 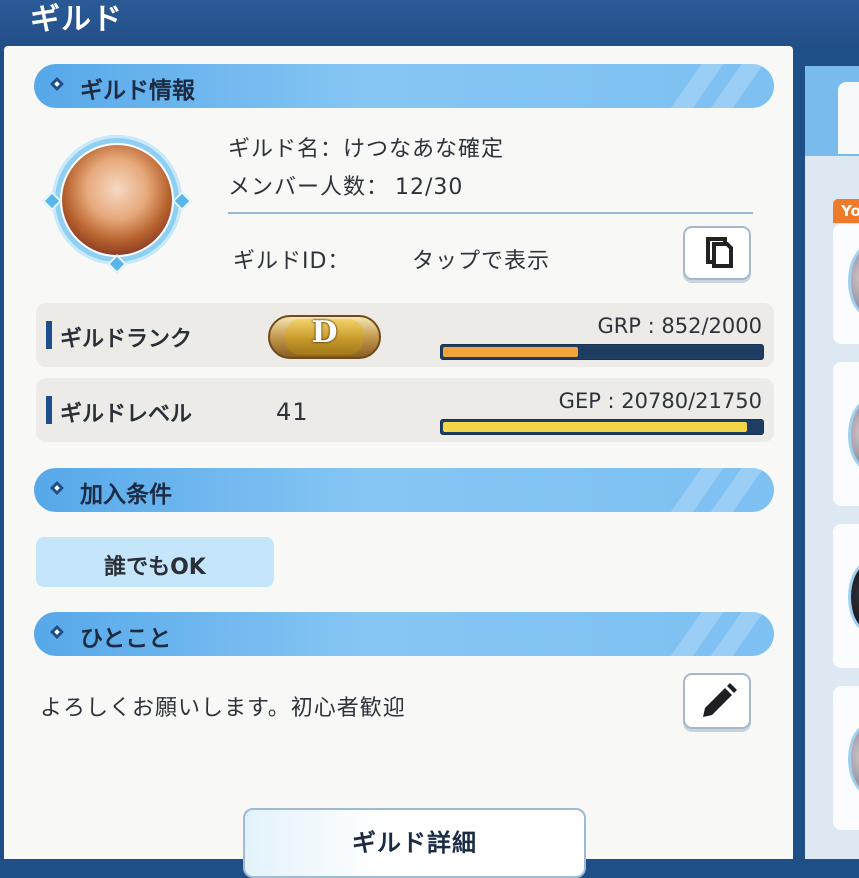 What do you see at coordinates (481, 259) in the screenshot?
I see `guild-id-reveal: タップで表示` at bounding box center [481, 259].